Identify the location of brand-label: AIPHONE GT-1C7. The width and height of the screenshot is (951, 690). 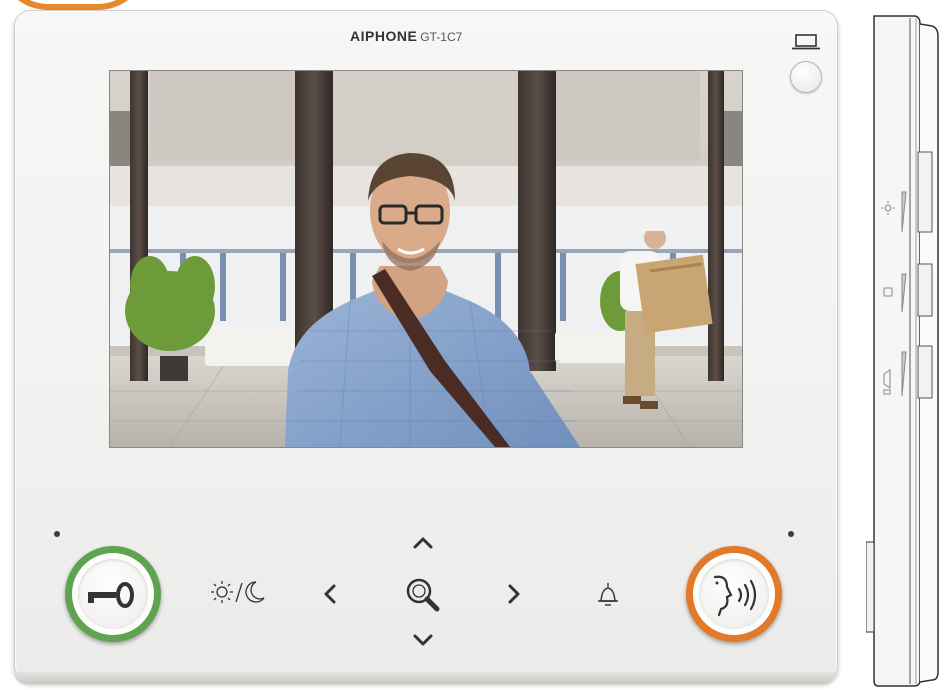
(420, 36).